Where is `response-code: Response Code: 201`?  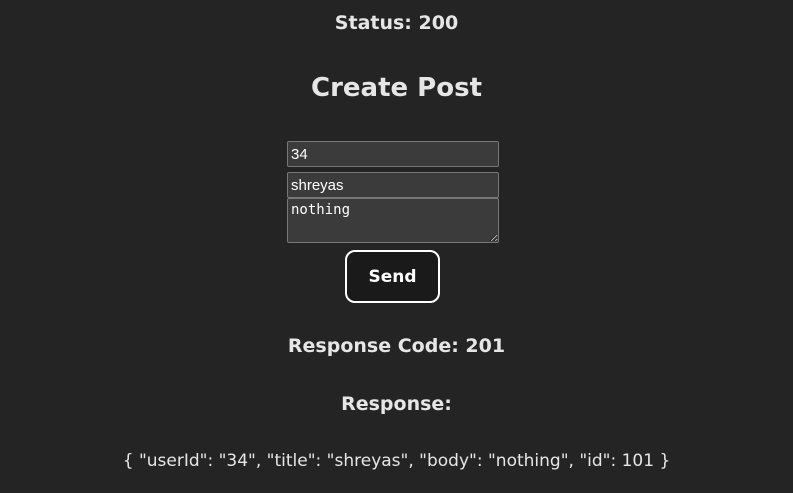
response-code: Response Code: 201 is located at coordinates (396, 346).